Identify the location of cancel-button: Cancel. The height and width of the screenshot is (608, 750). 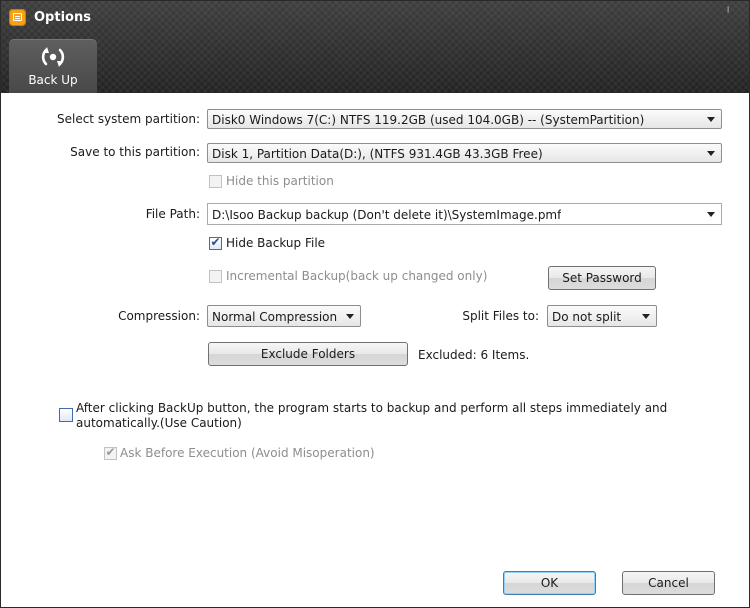
(668, 583).